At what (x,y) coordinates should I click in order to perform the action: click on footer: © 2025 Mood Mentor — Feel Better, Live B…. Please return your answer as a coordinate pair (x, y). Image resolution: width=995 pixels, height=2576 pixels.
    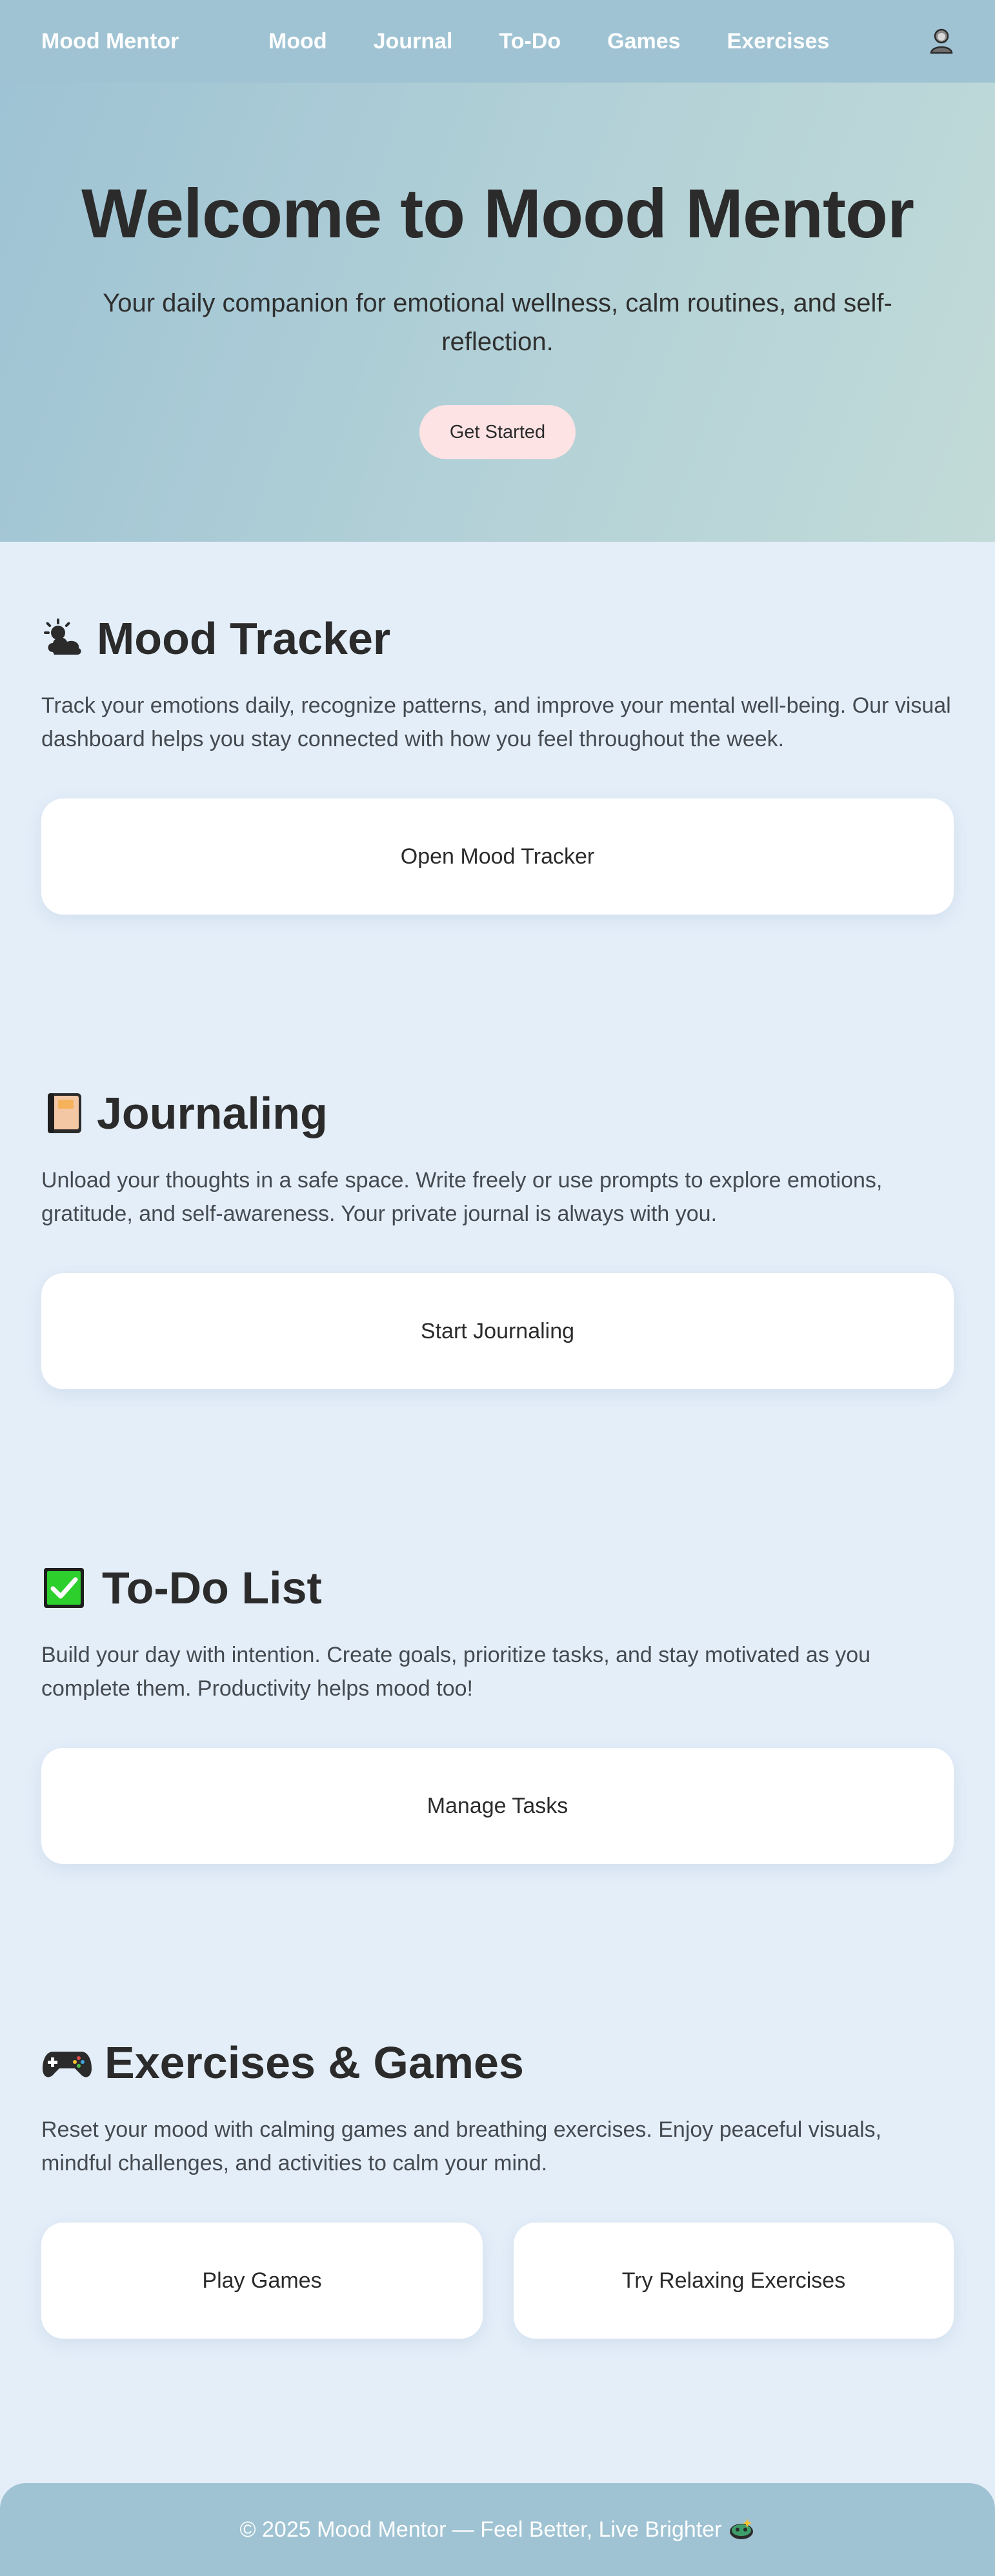
    Looking at the image, I should click on (498, 2529).